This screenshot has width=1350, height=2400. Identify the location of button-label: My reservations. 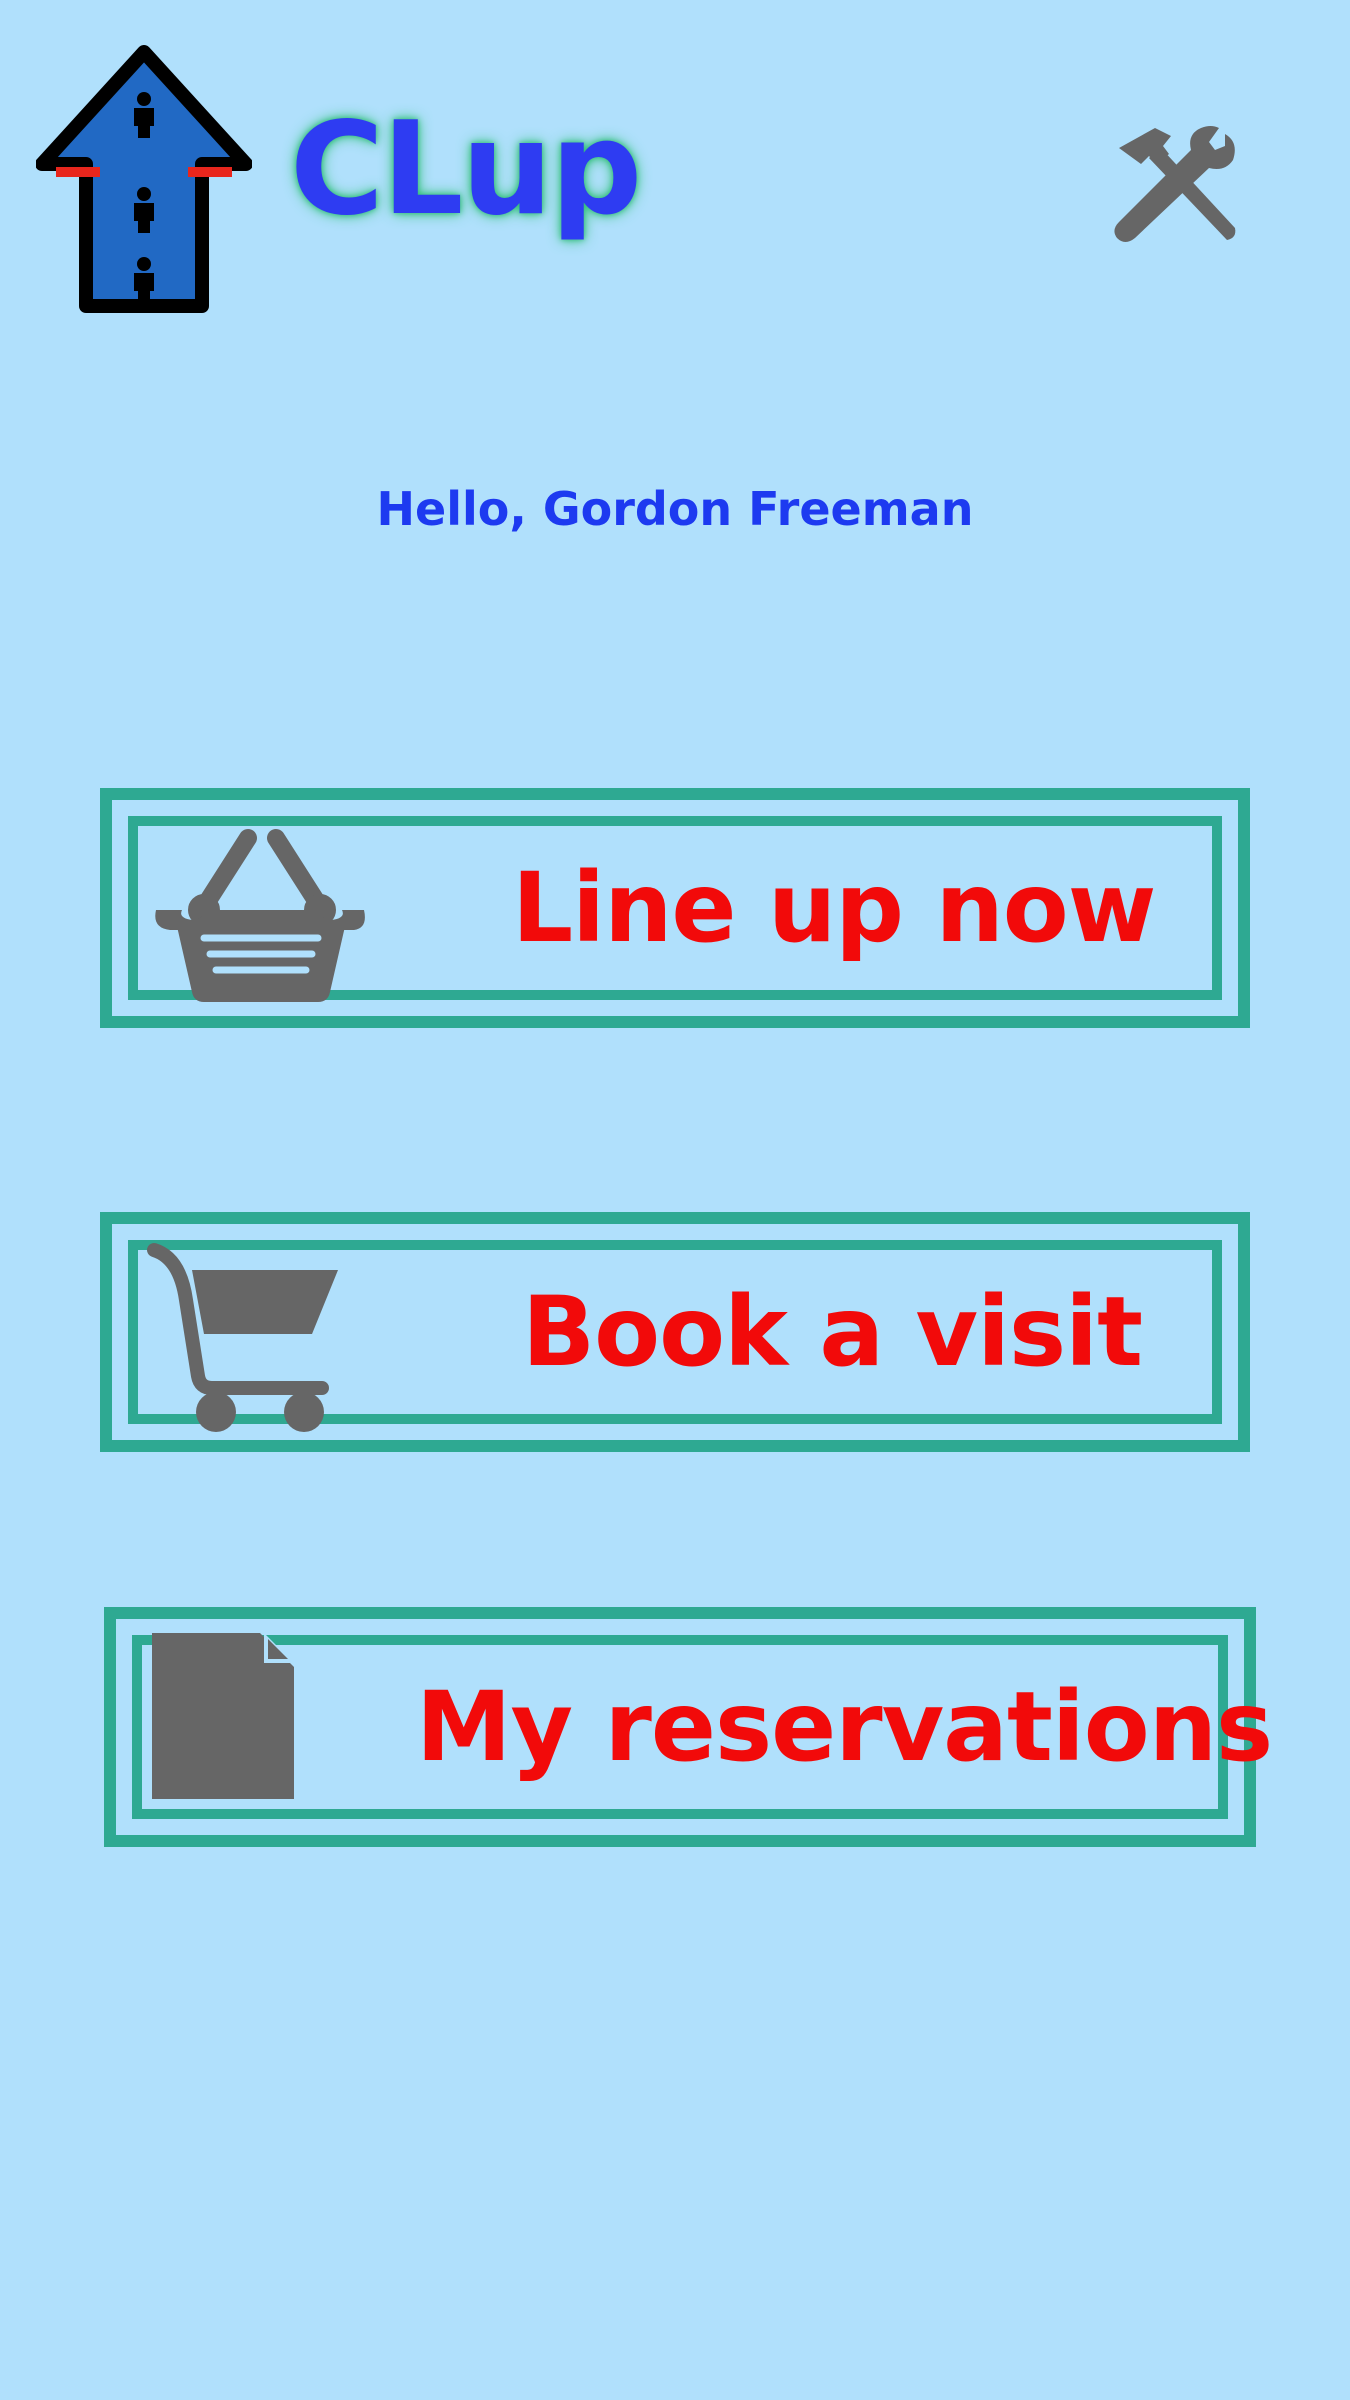
(844, 1727).